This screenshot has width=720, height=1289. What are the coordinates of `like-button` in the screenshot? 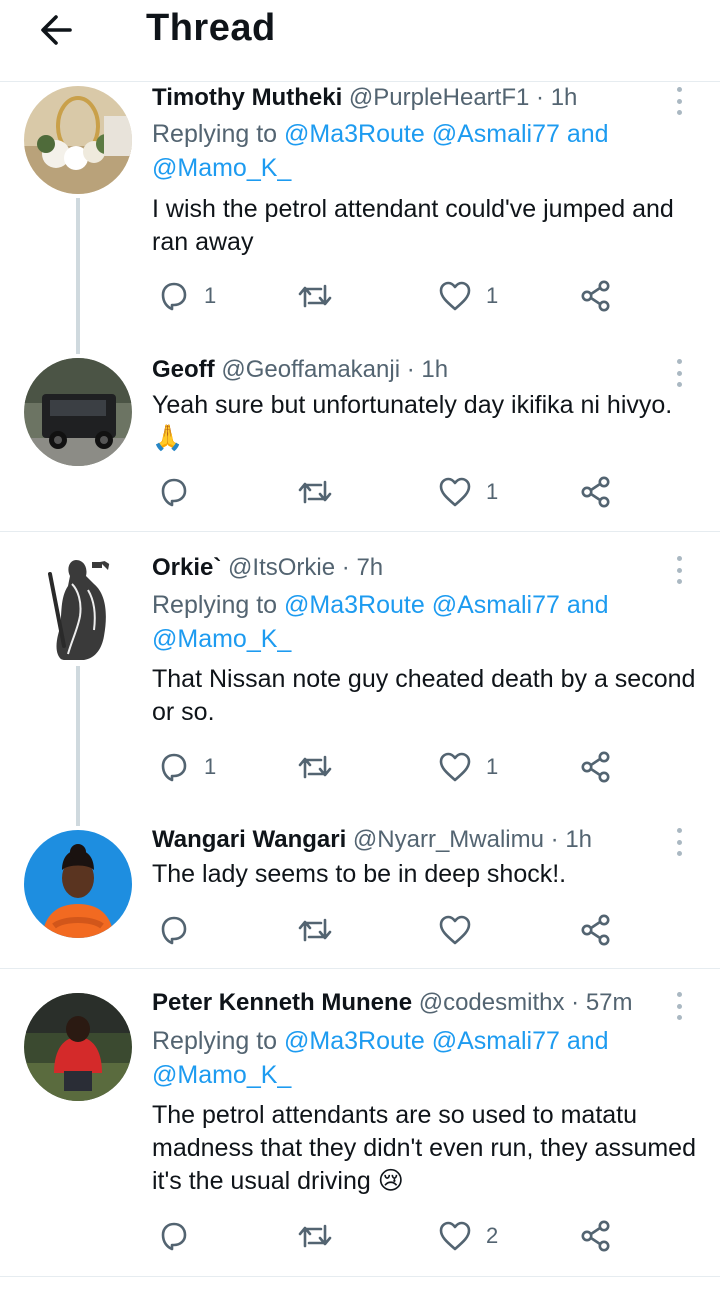 It's located at (462, 930).